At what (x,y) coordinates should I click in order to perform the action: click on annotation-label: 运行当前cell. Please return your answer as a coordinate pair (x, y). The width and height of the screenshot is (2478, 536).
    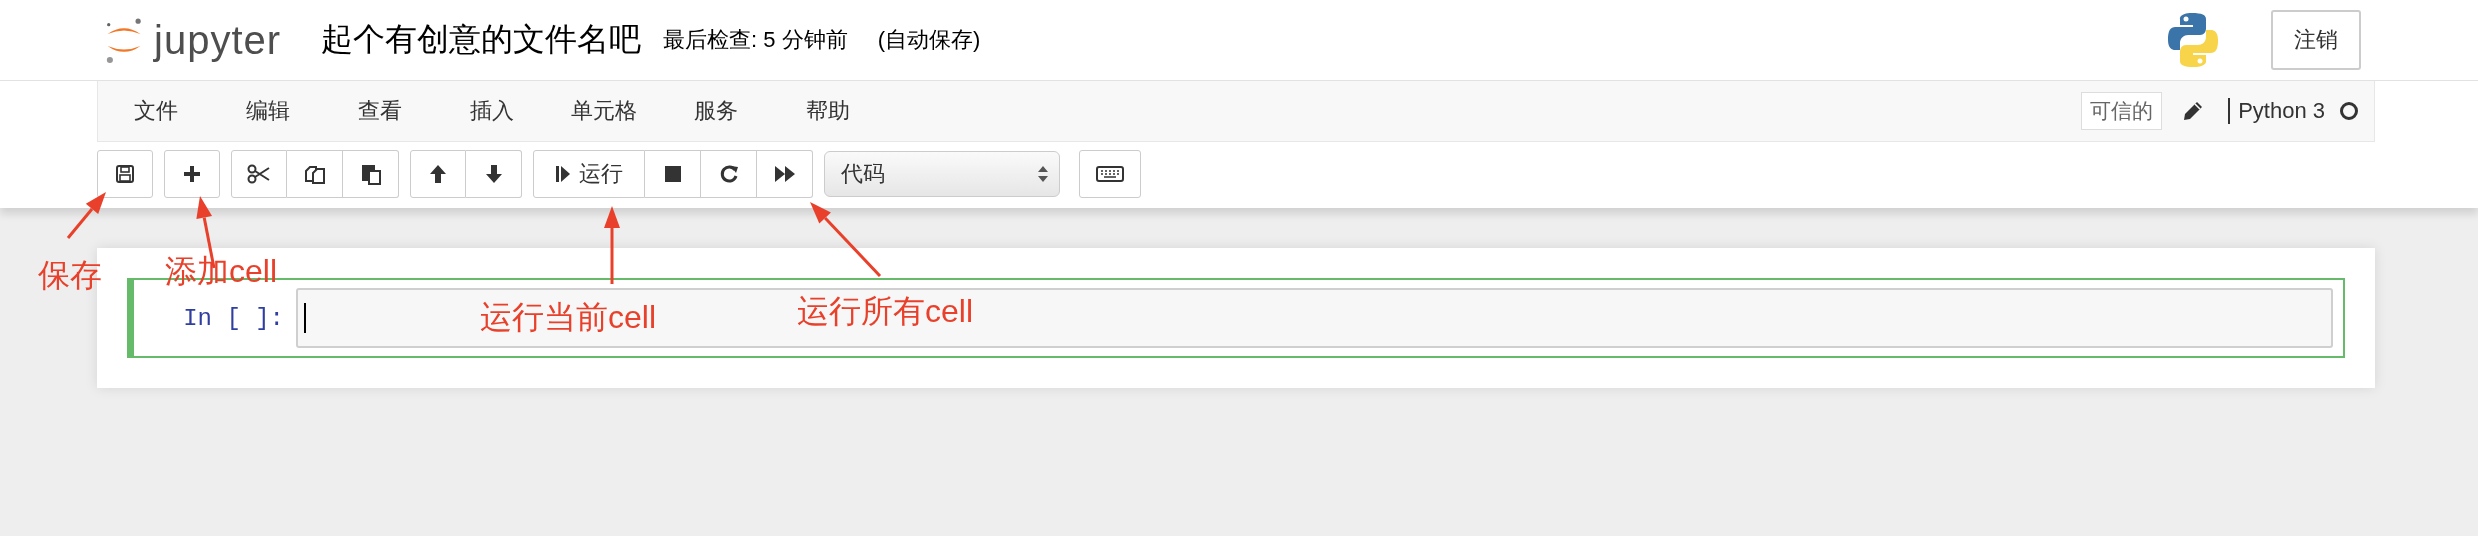
    Looking at the image, I should click on (568, 317).